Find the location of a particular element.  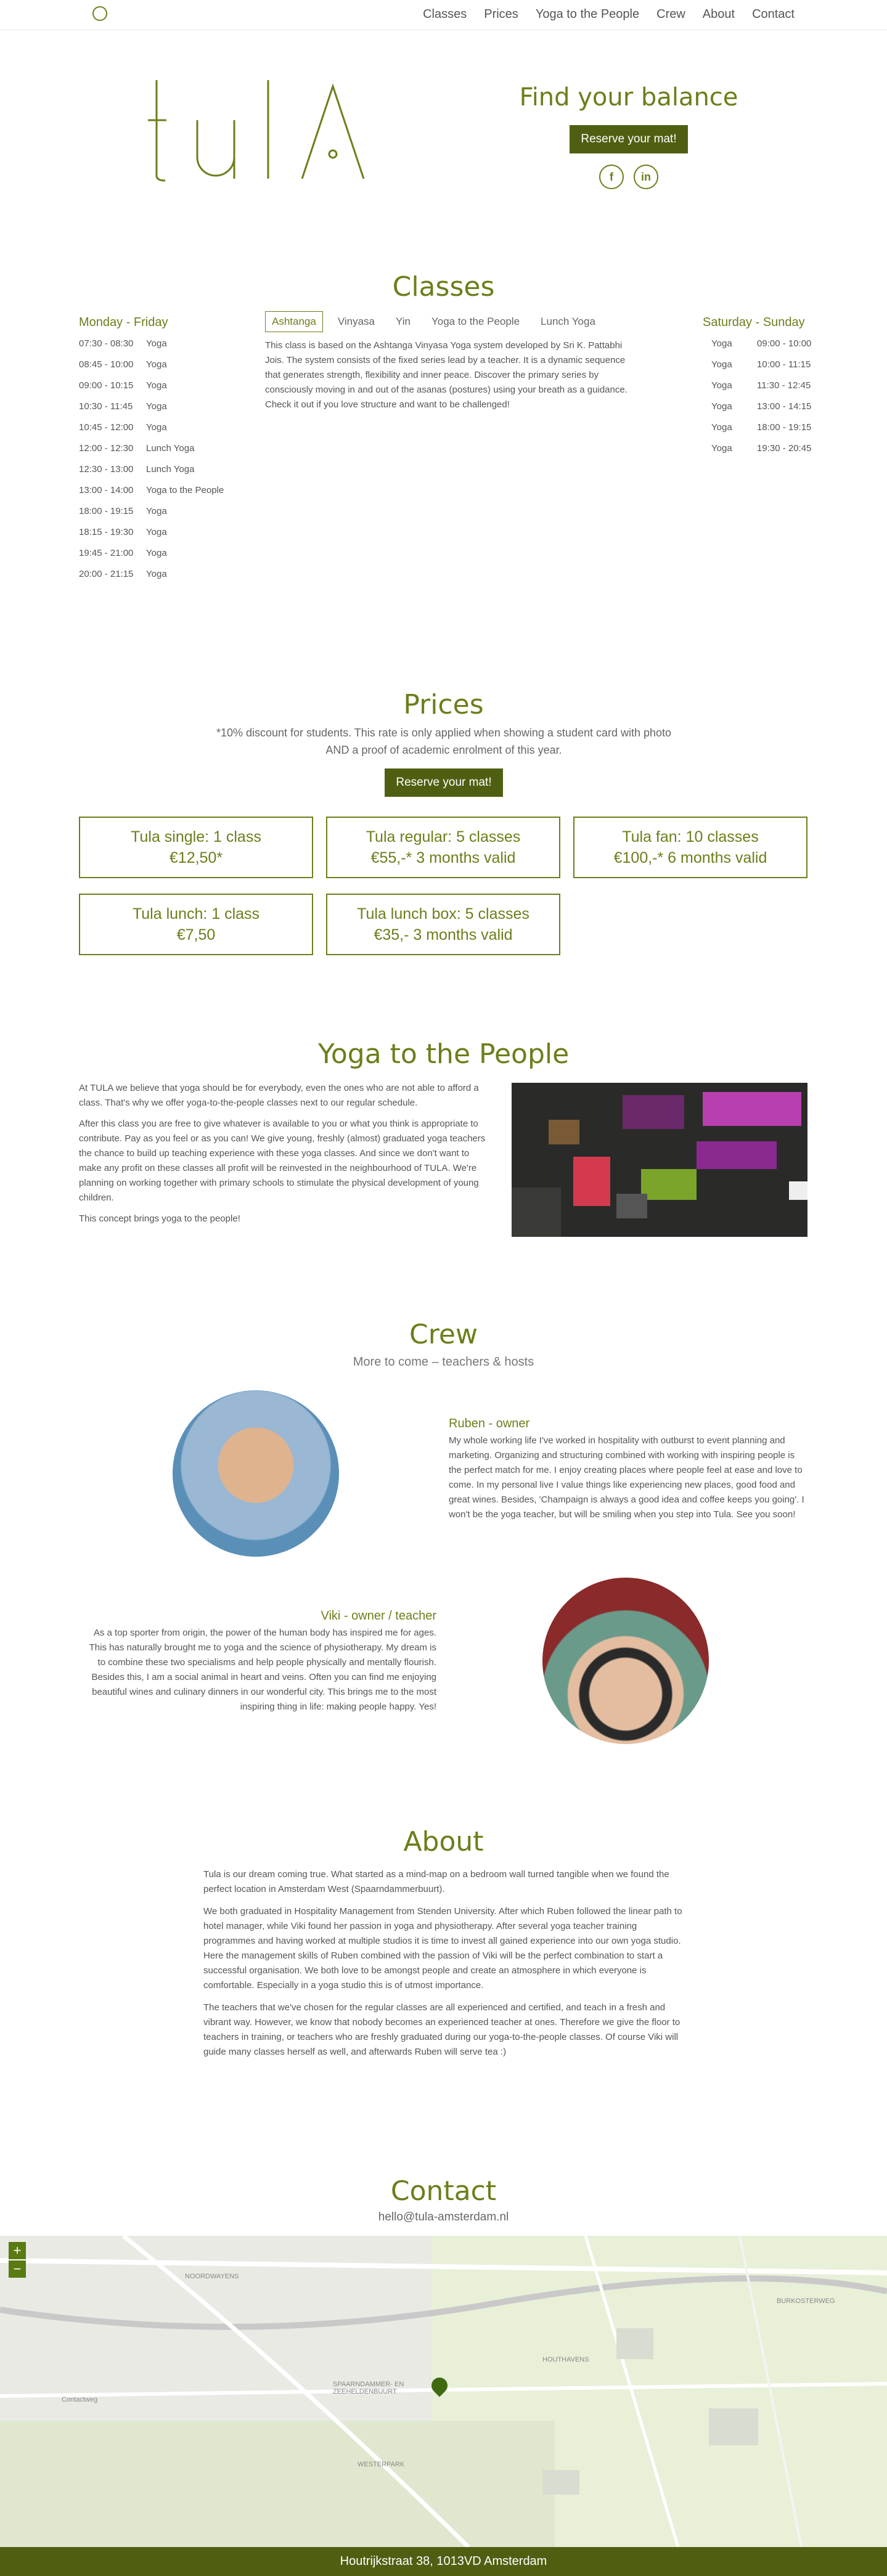

paragraph: This concept brings yoga to the people! is located at coordinates (159, 1218).